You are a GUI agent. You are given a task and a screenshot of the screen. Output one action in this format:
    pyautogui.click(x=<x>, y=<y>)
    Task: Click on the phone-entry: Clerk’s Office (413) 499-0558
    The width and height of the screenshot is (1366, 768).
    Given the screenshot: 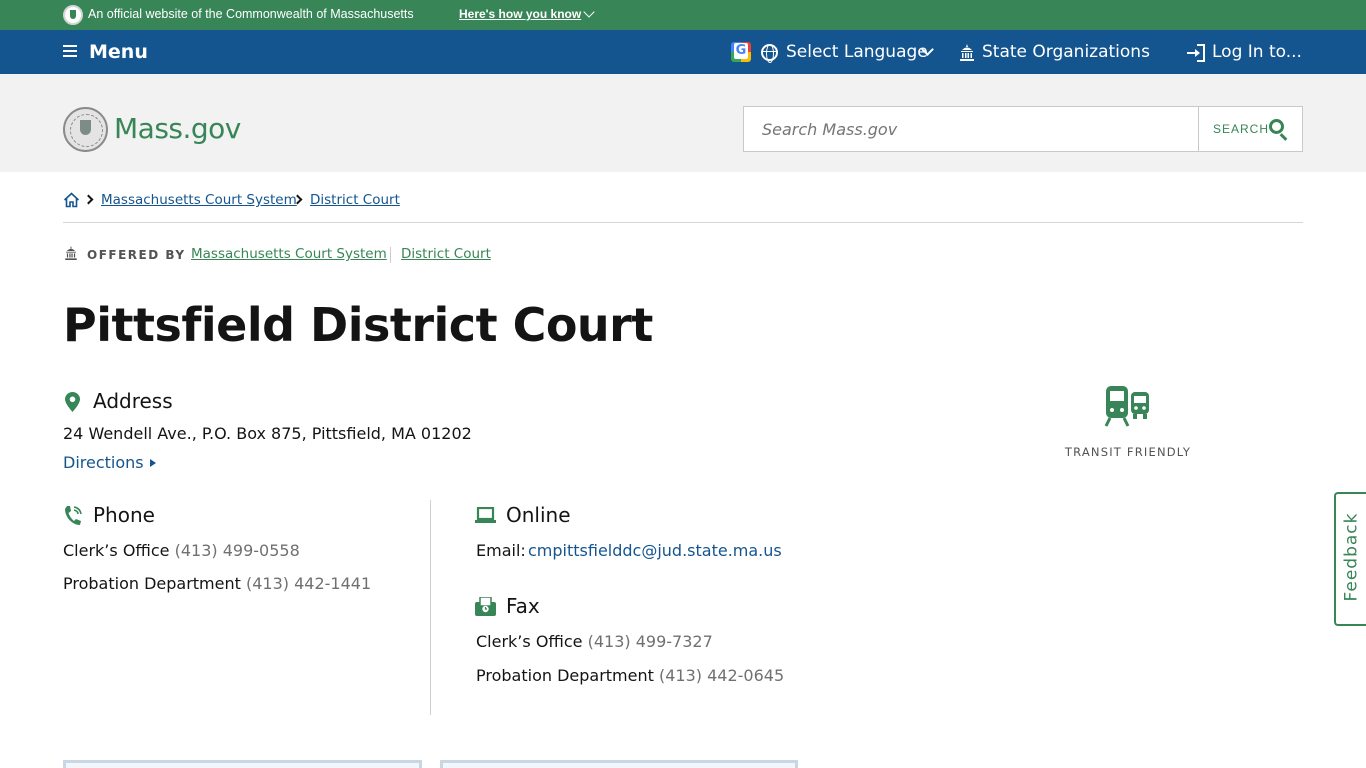 What is the action you would take?
    pyautogui.click(x=181, y=550)
    